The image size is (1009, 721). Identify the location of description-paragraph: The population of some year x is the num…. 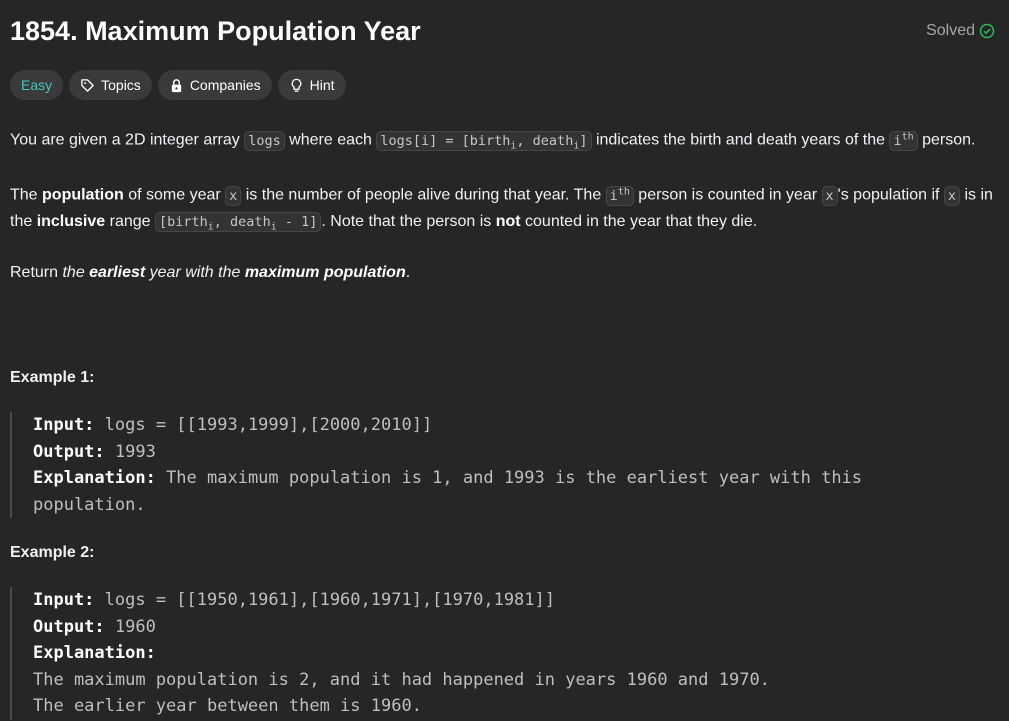
(501, 209).